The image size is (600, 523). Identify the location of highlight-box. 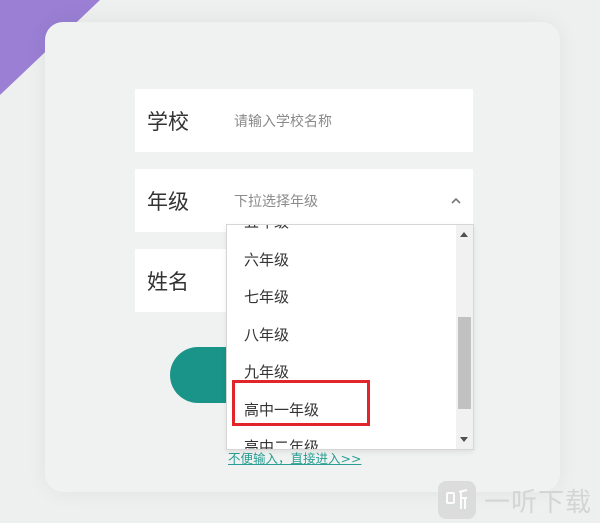
(301, 403).